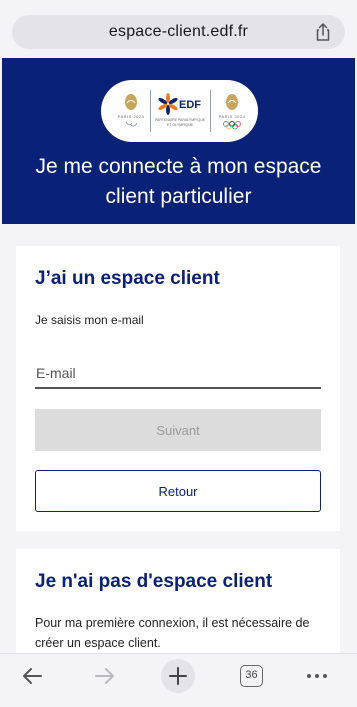 This screenshot has width=357, height=707. Describe the element at coordinates (131, 110) in the screenshot. I see `paris-paralympic-logo` at that location.